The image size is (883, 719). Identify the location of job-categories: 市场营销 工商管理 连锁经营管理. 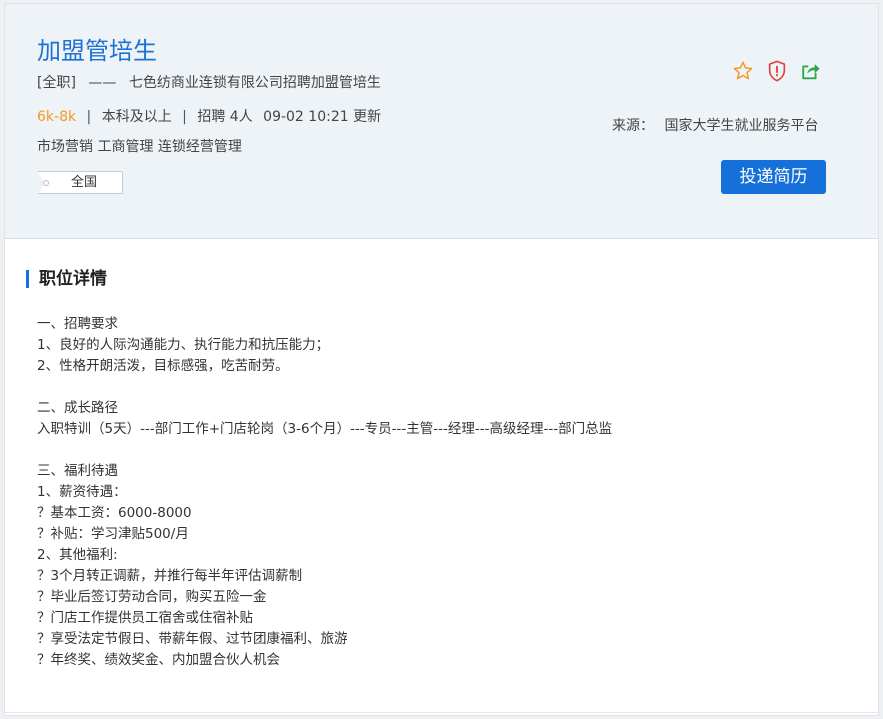
(139, 147).